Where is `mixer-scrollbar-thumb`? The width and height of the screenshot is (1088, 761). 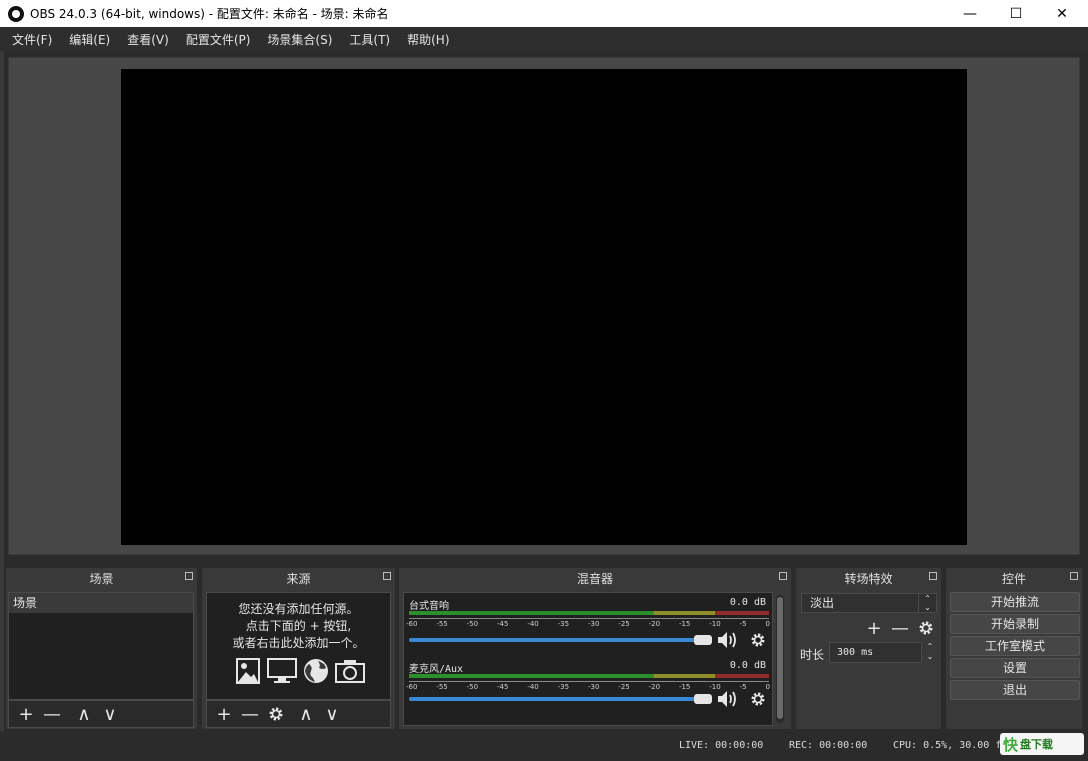
mixer-scrollbar-thumb is located at coordinates (780, 658).